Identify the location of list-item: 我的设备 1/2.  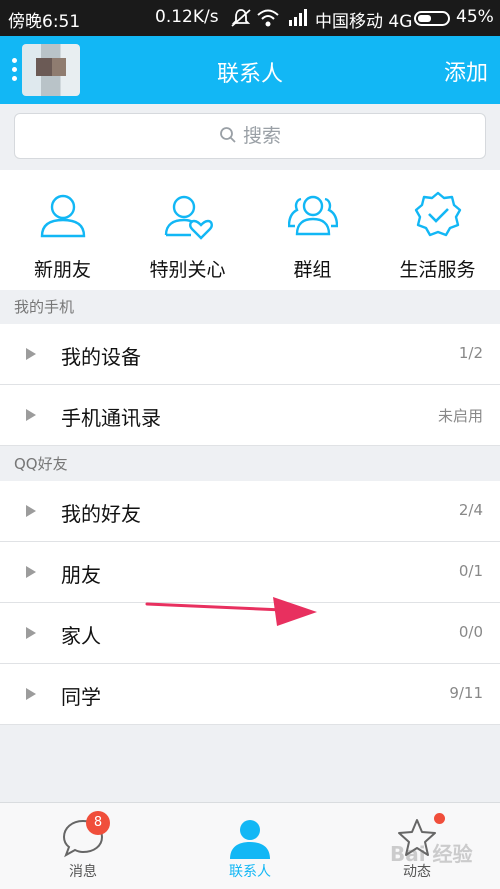
(250, 354).